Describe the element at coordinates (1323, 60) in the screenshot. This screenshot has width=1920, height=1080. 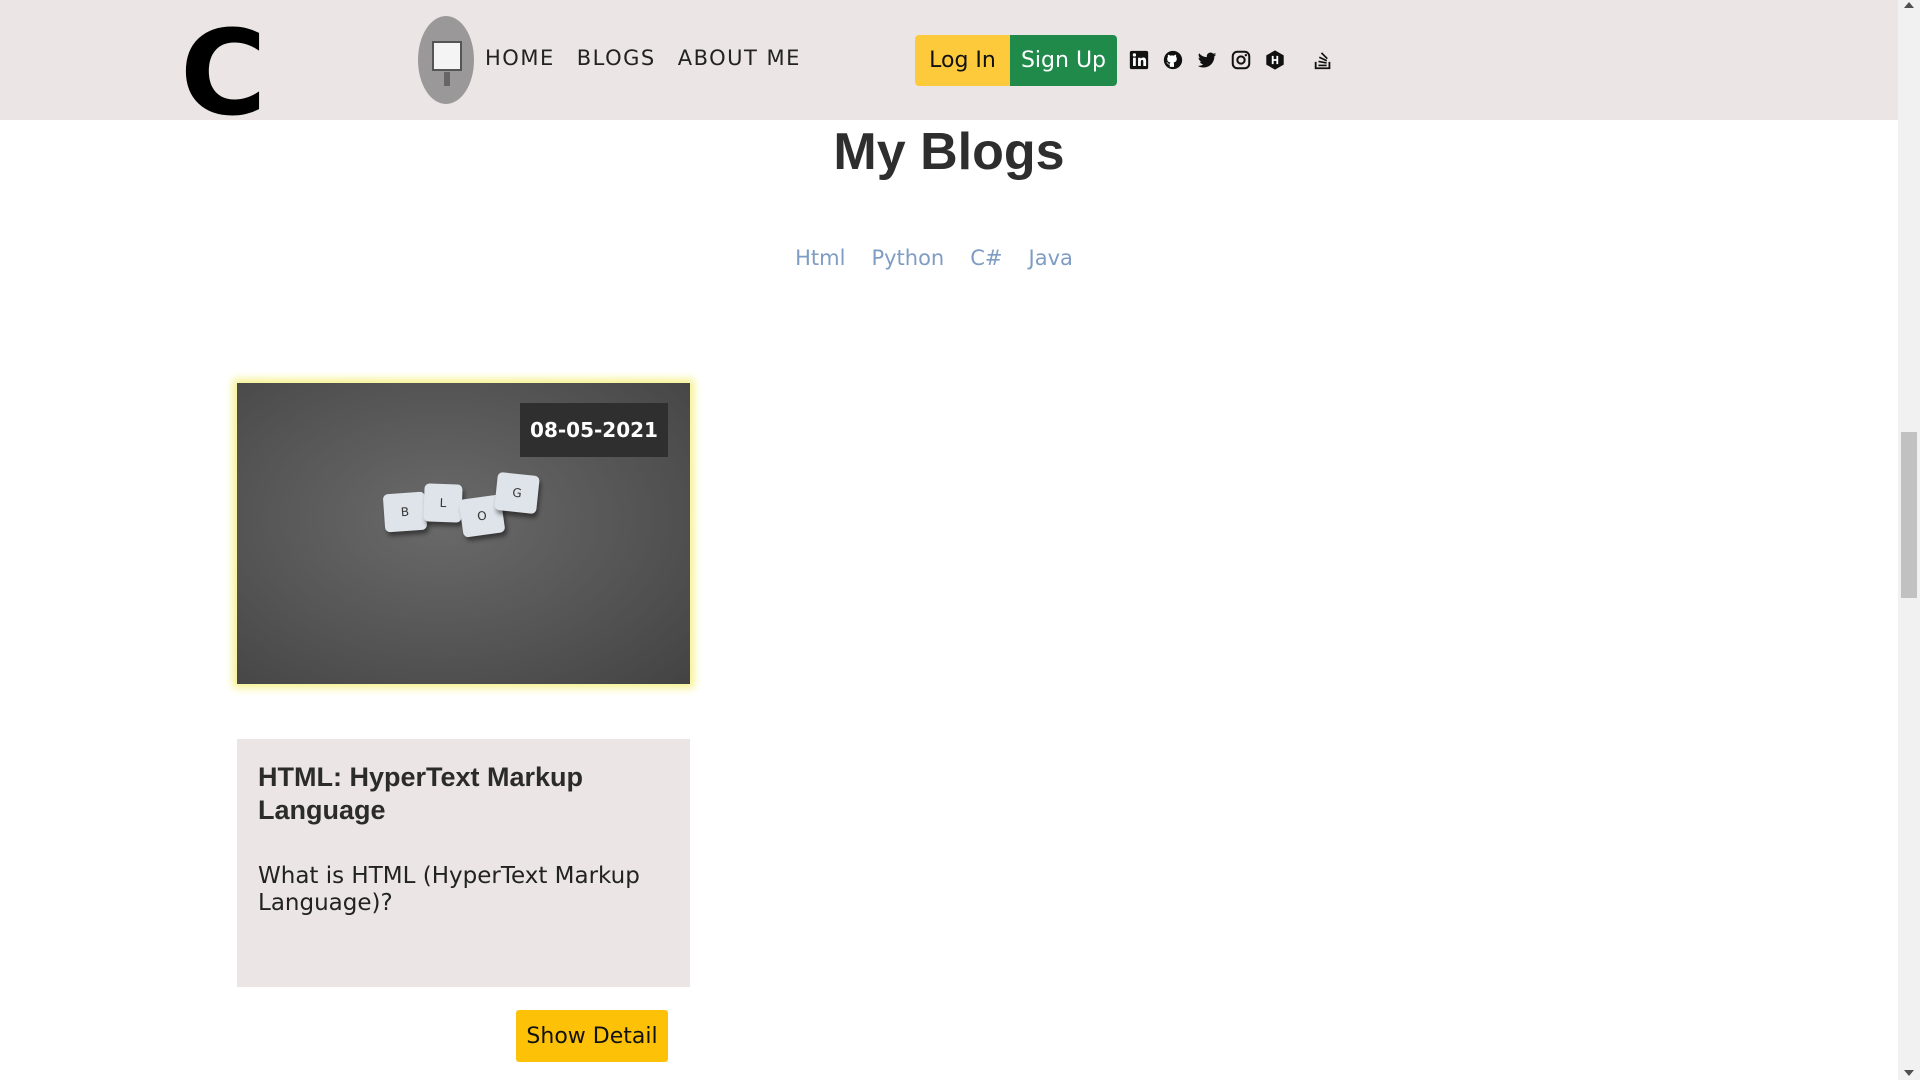
I see `stackoverflow-icon` at that location.